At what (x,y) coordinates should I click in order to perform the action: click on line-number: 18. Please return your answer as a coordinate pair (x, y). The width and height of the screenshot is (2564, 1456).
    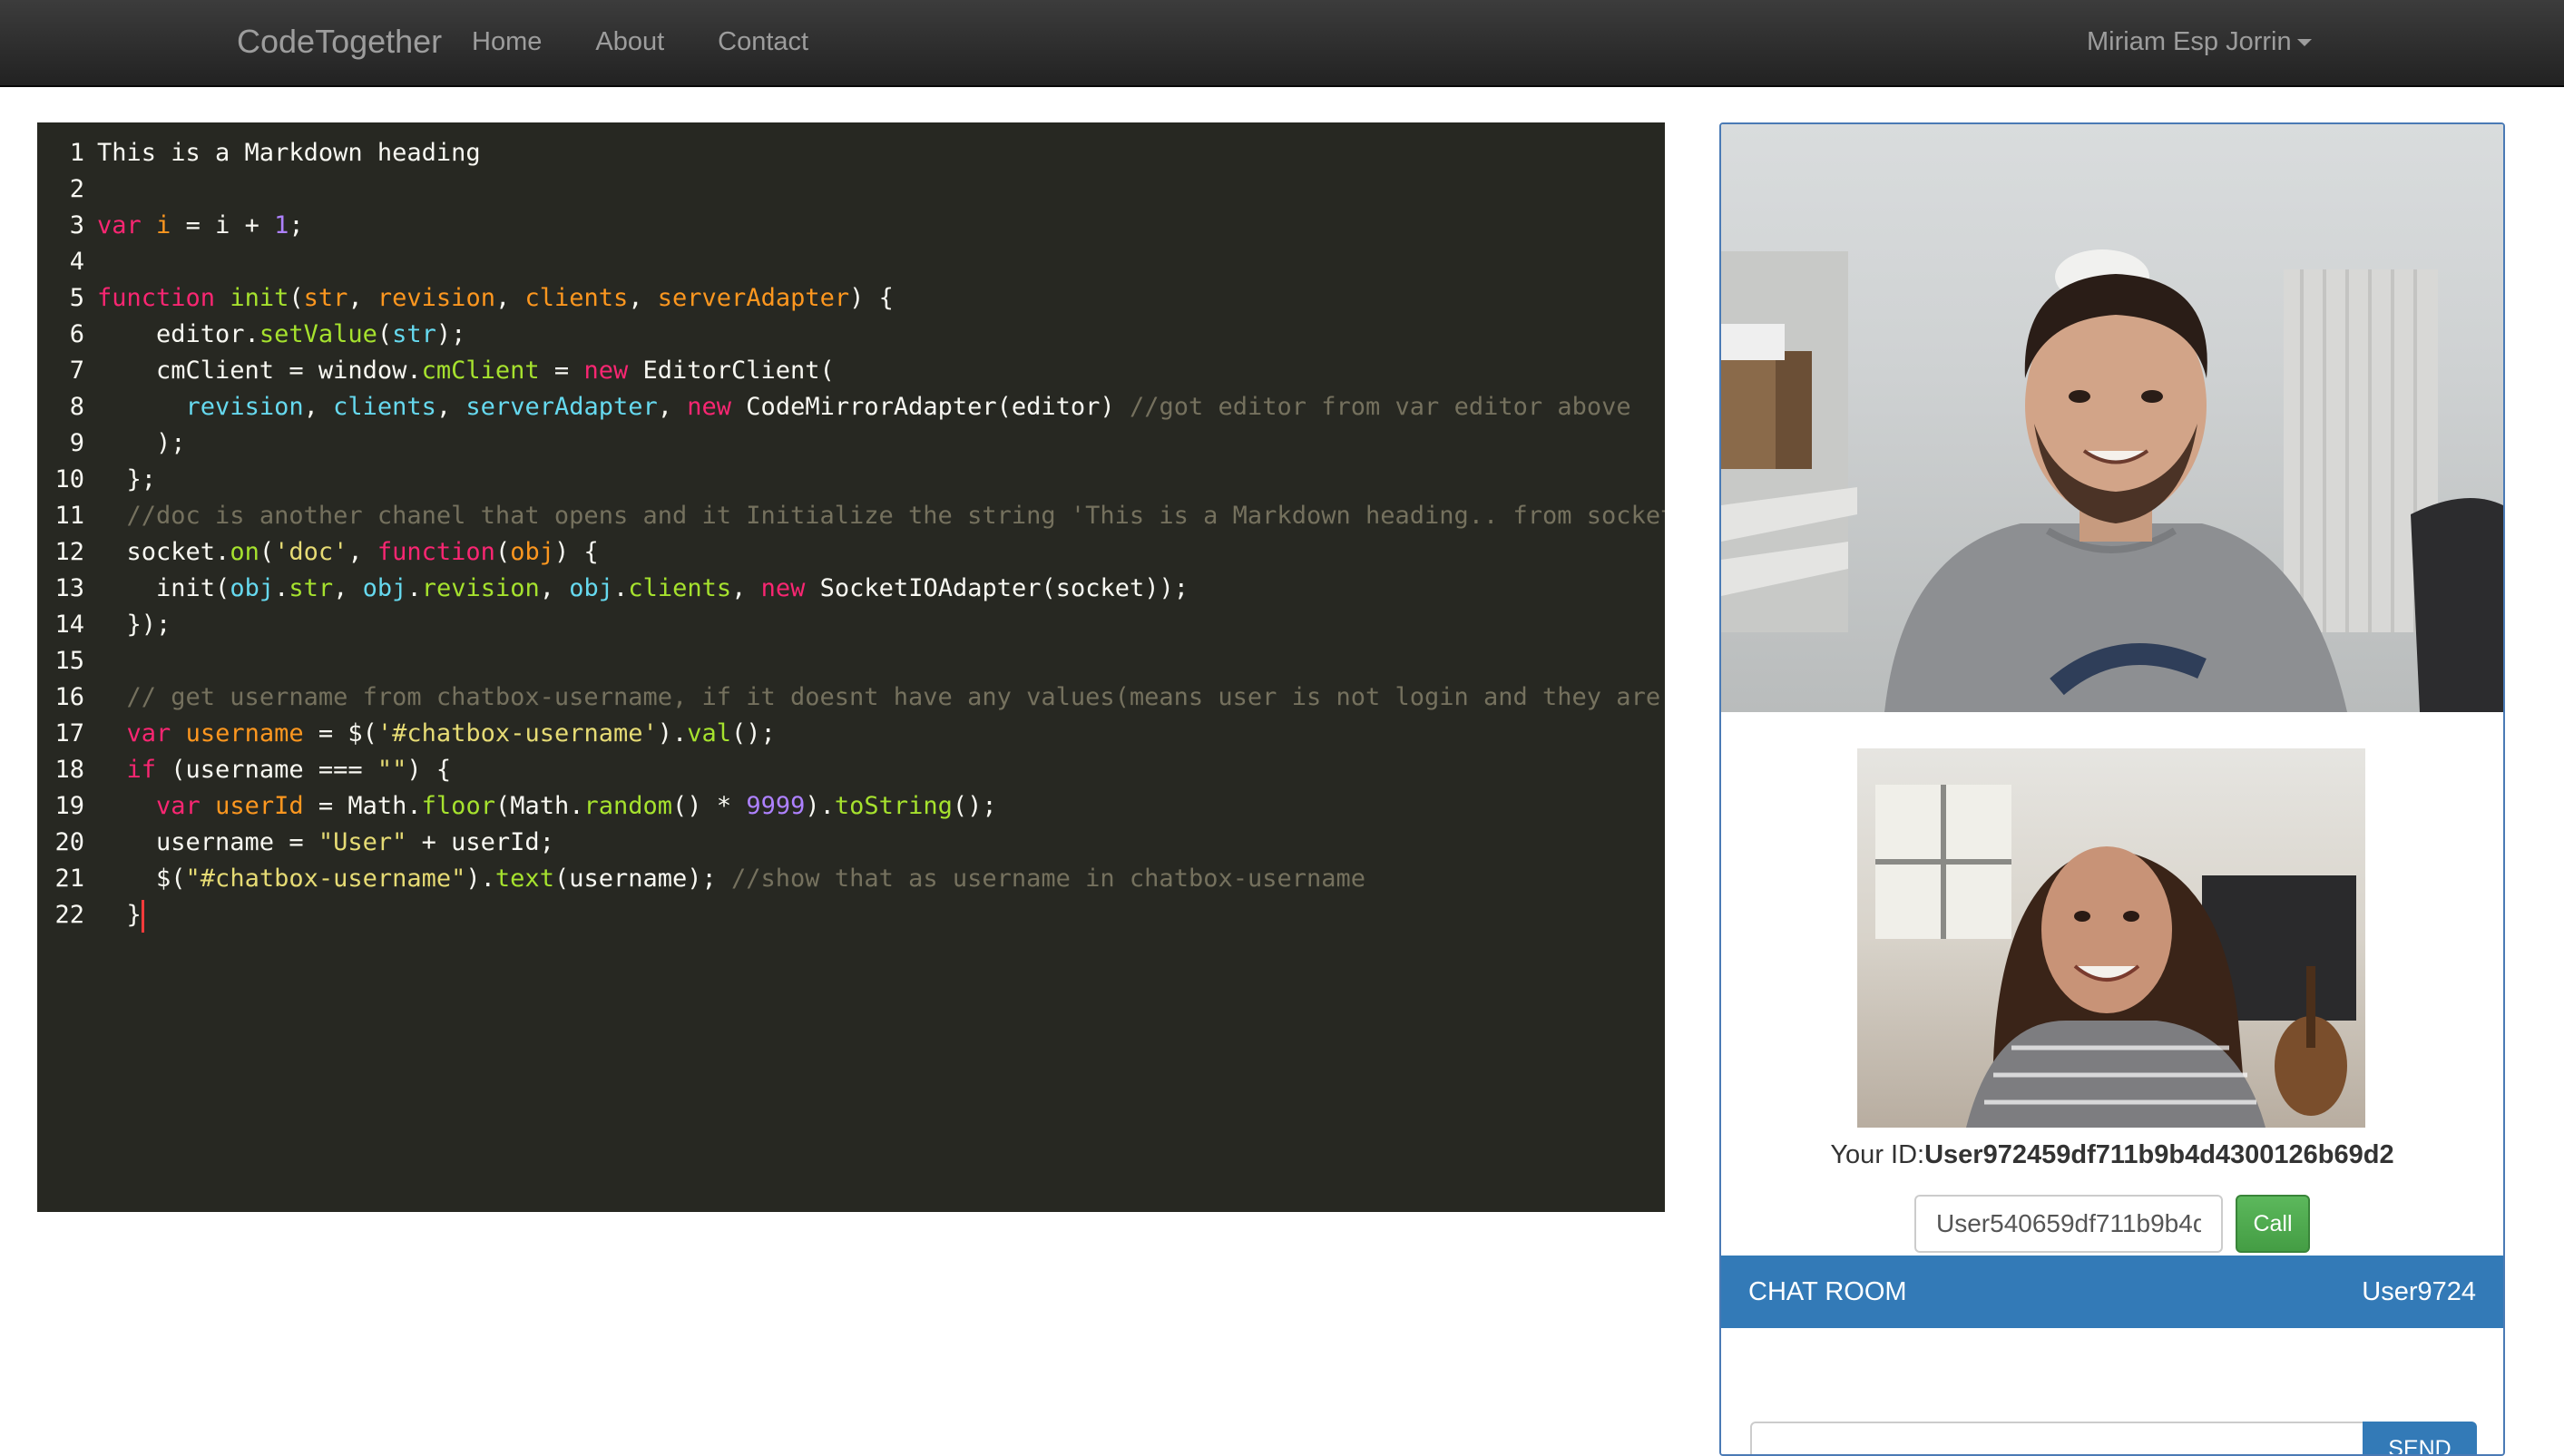
    Looking at the image, I should click on (69, 770).